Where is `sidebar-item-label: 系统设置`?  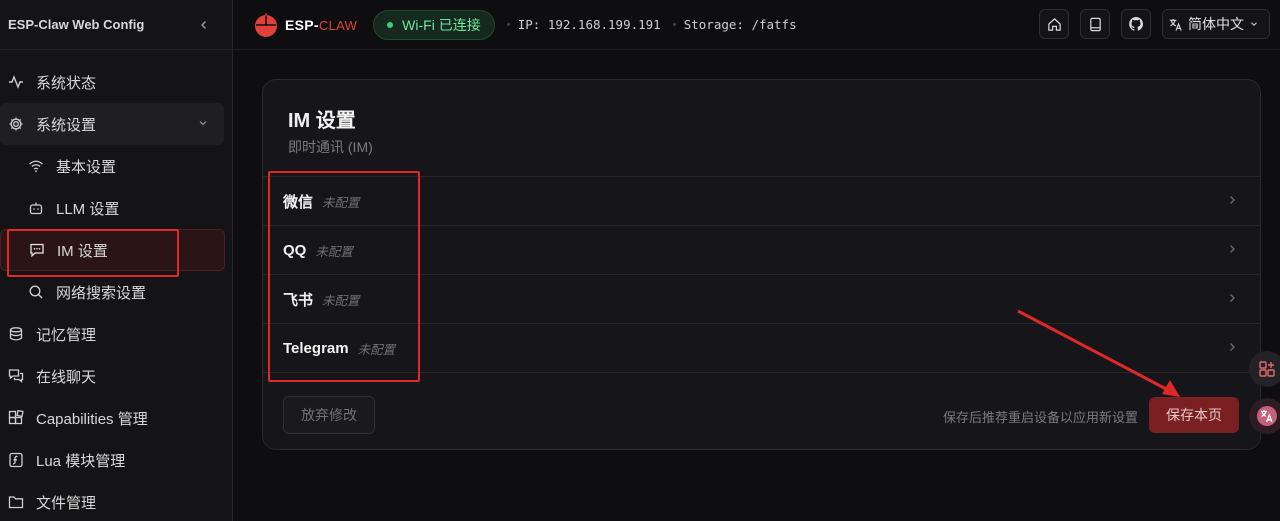 sidebar-item-label: 系统设置 is located at coordinates (66, 125).